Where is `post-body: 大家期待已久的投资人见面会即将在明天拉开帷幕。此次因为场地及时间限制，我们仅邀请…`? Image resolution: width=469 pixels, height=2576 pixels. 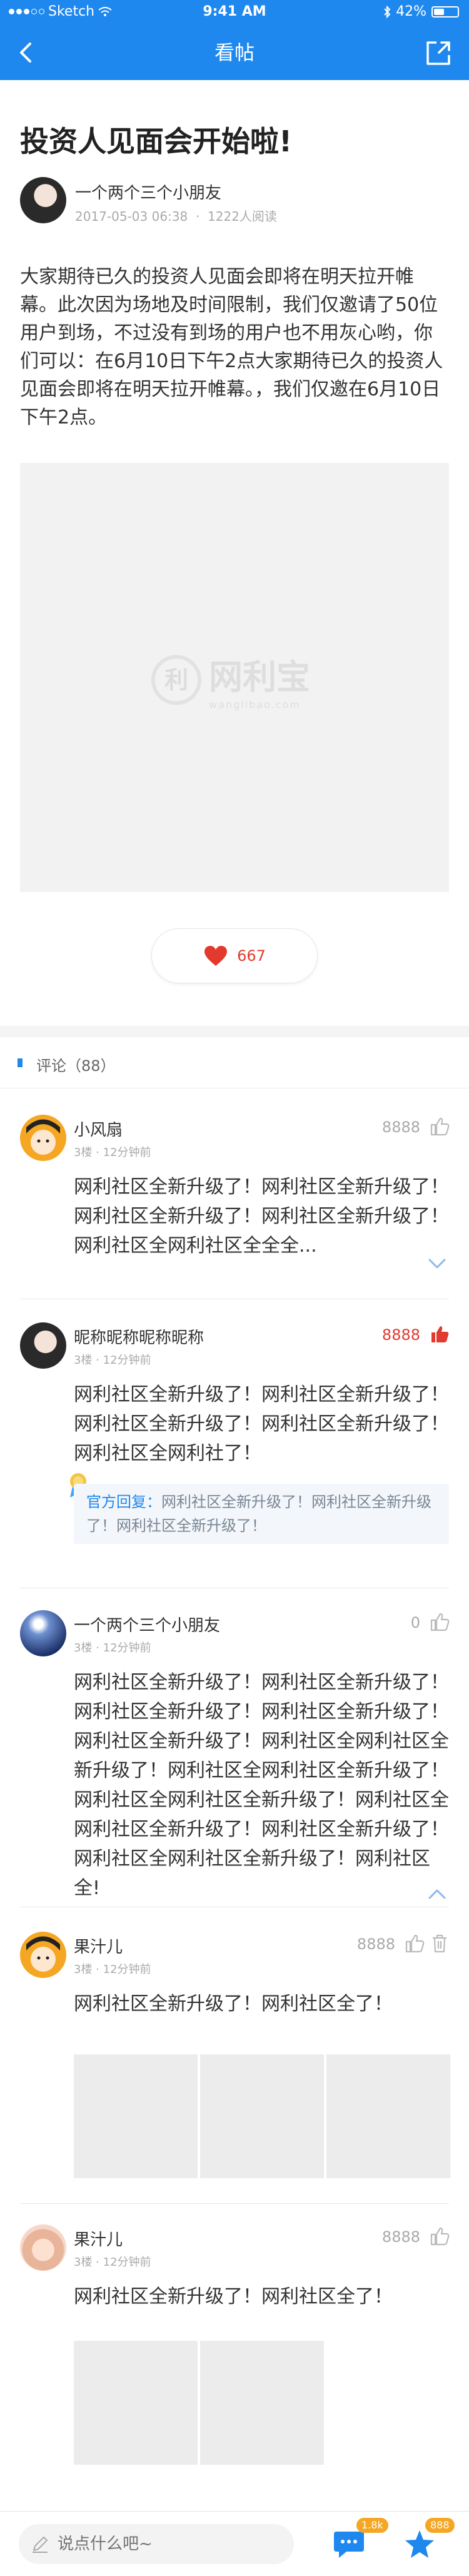
post-body: 大家期待已久的投资人见面会即将在明天拉开帷幕。此次因为场地及时间限制，我们仅邀请… is located at coordinates (231, 347).